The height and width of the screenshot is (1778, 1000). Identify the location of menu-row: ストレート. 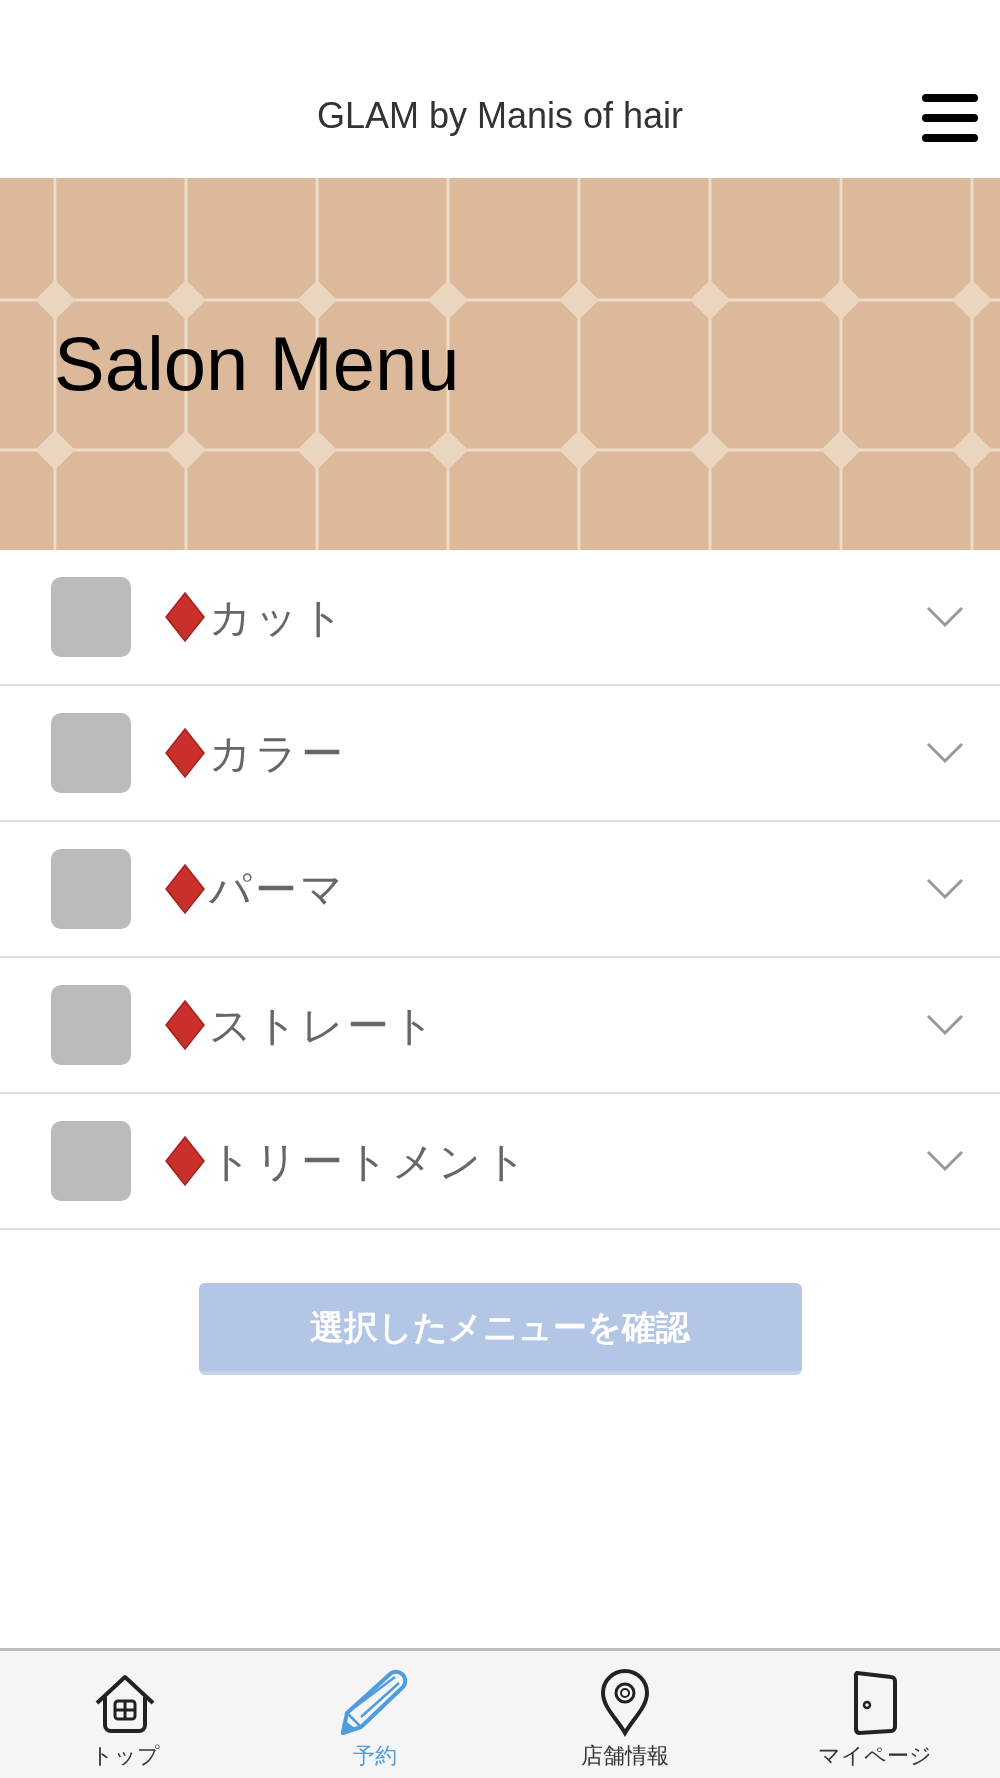
(500, 1026).